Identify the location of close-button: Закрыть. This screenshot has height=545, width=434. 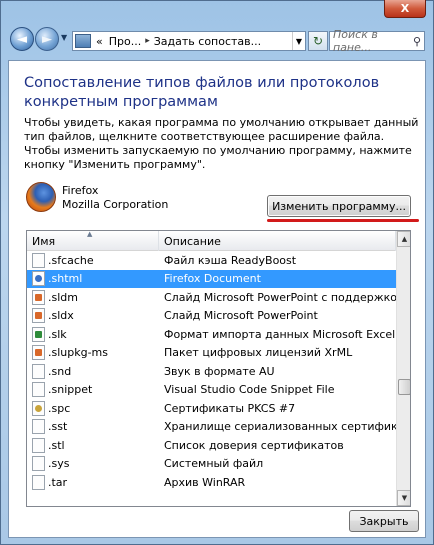
(384, 521).